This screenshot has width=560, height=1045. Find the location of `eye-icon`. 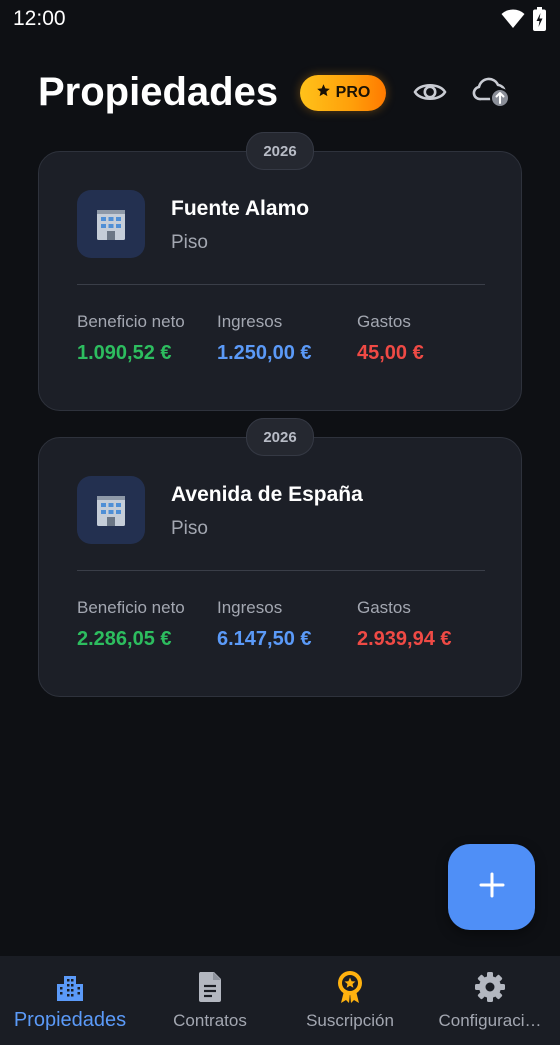

eye-icon is located at coordinates (430, 94).